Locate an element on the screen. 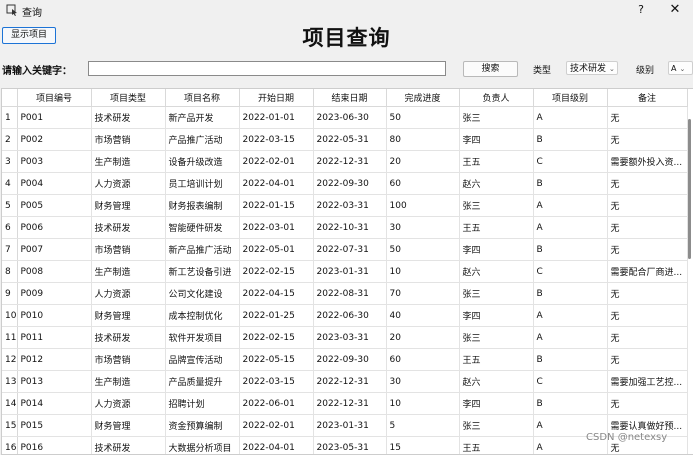 The image size is (693, 455). cell-project-id: P009 is located at coordinates (54, 293).